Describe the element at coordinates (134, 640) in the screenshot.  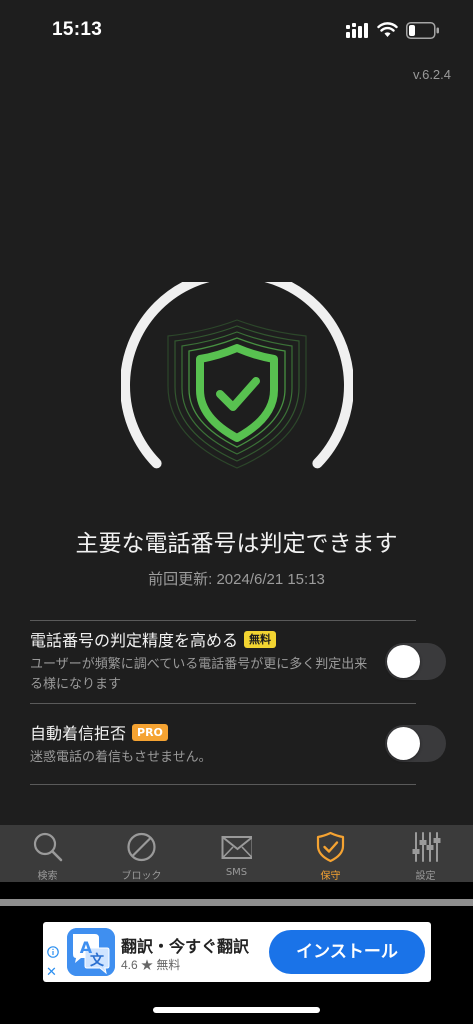
I see `setting-accuracy-label: 電話番号の判定精度を高める` at that location.